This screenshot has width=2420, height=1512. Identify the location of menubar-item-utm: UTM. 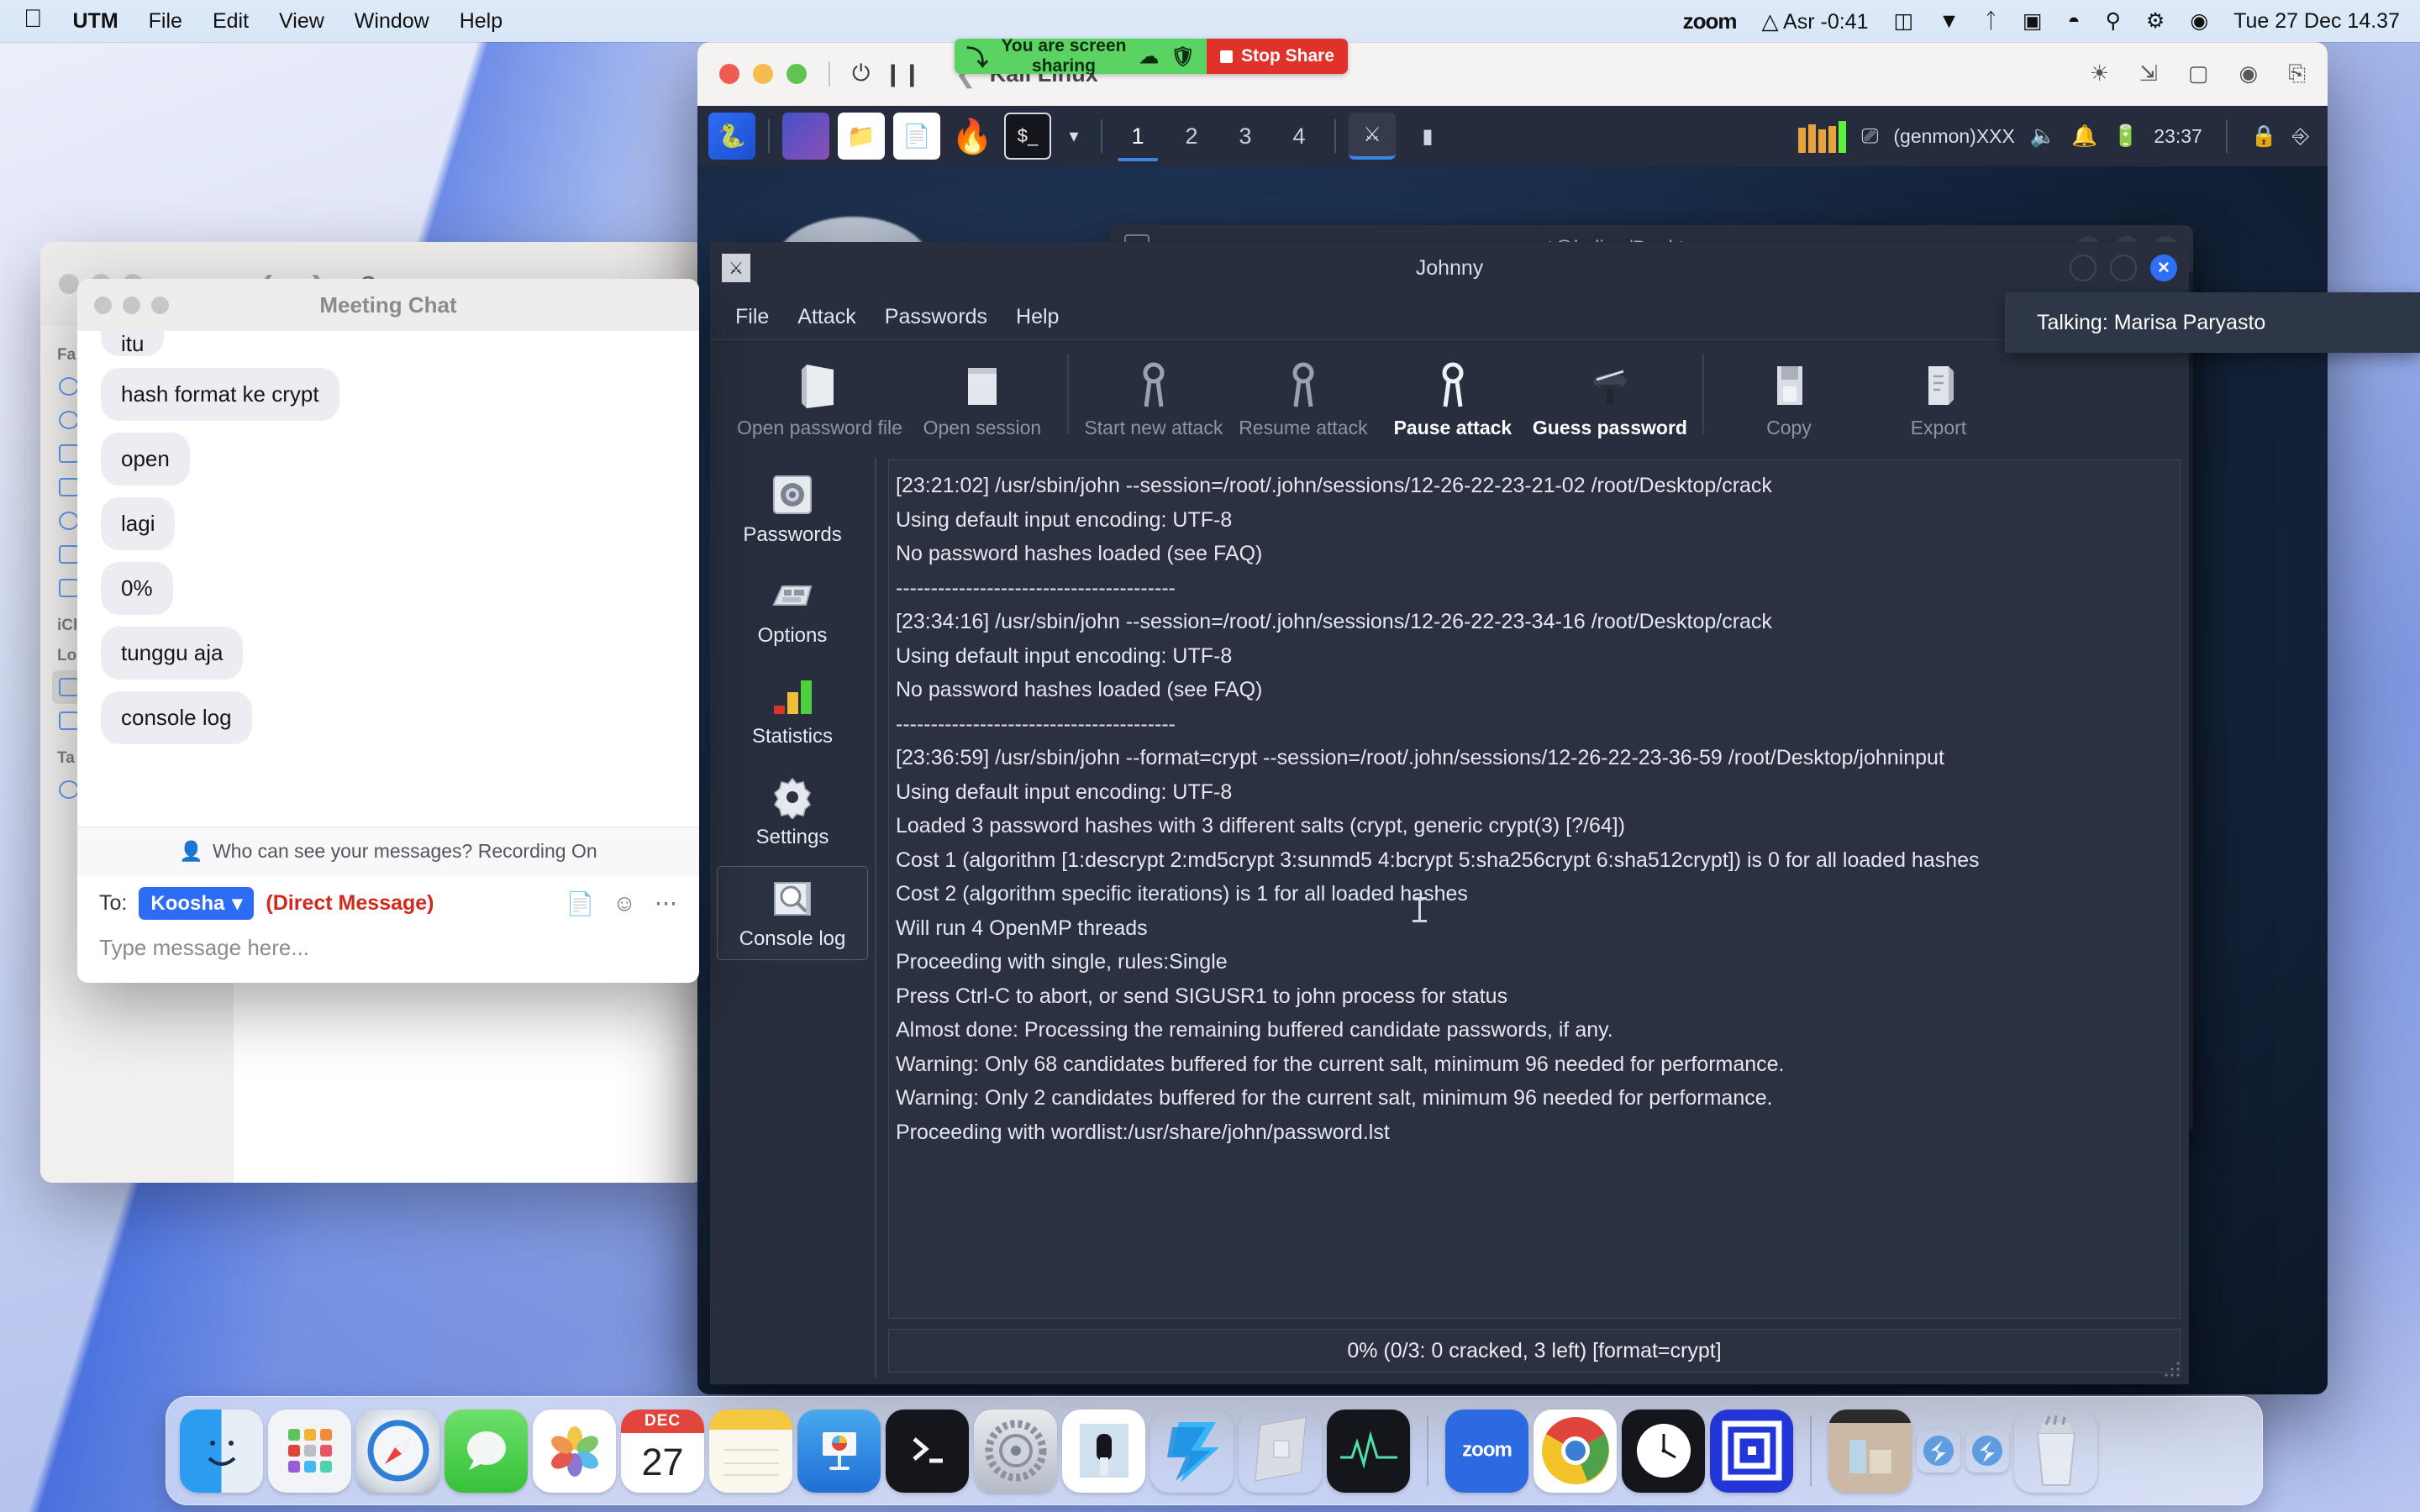
(96, 21).